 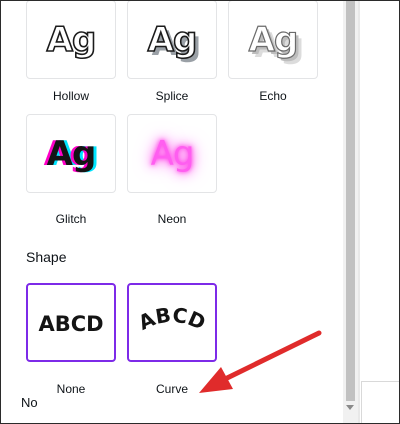 I want to click on annotation-arrow, so click(x=260, y=361).